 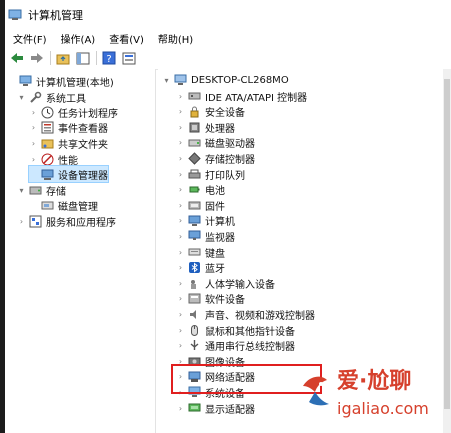 What do you see at coordinates (194, 267) in the screenshot?
I see `bluetooth-icon` at bounding box center [194, 267].